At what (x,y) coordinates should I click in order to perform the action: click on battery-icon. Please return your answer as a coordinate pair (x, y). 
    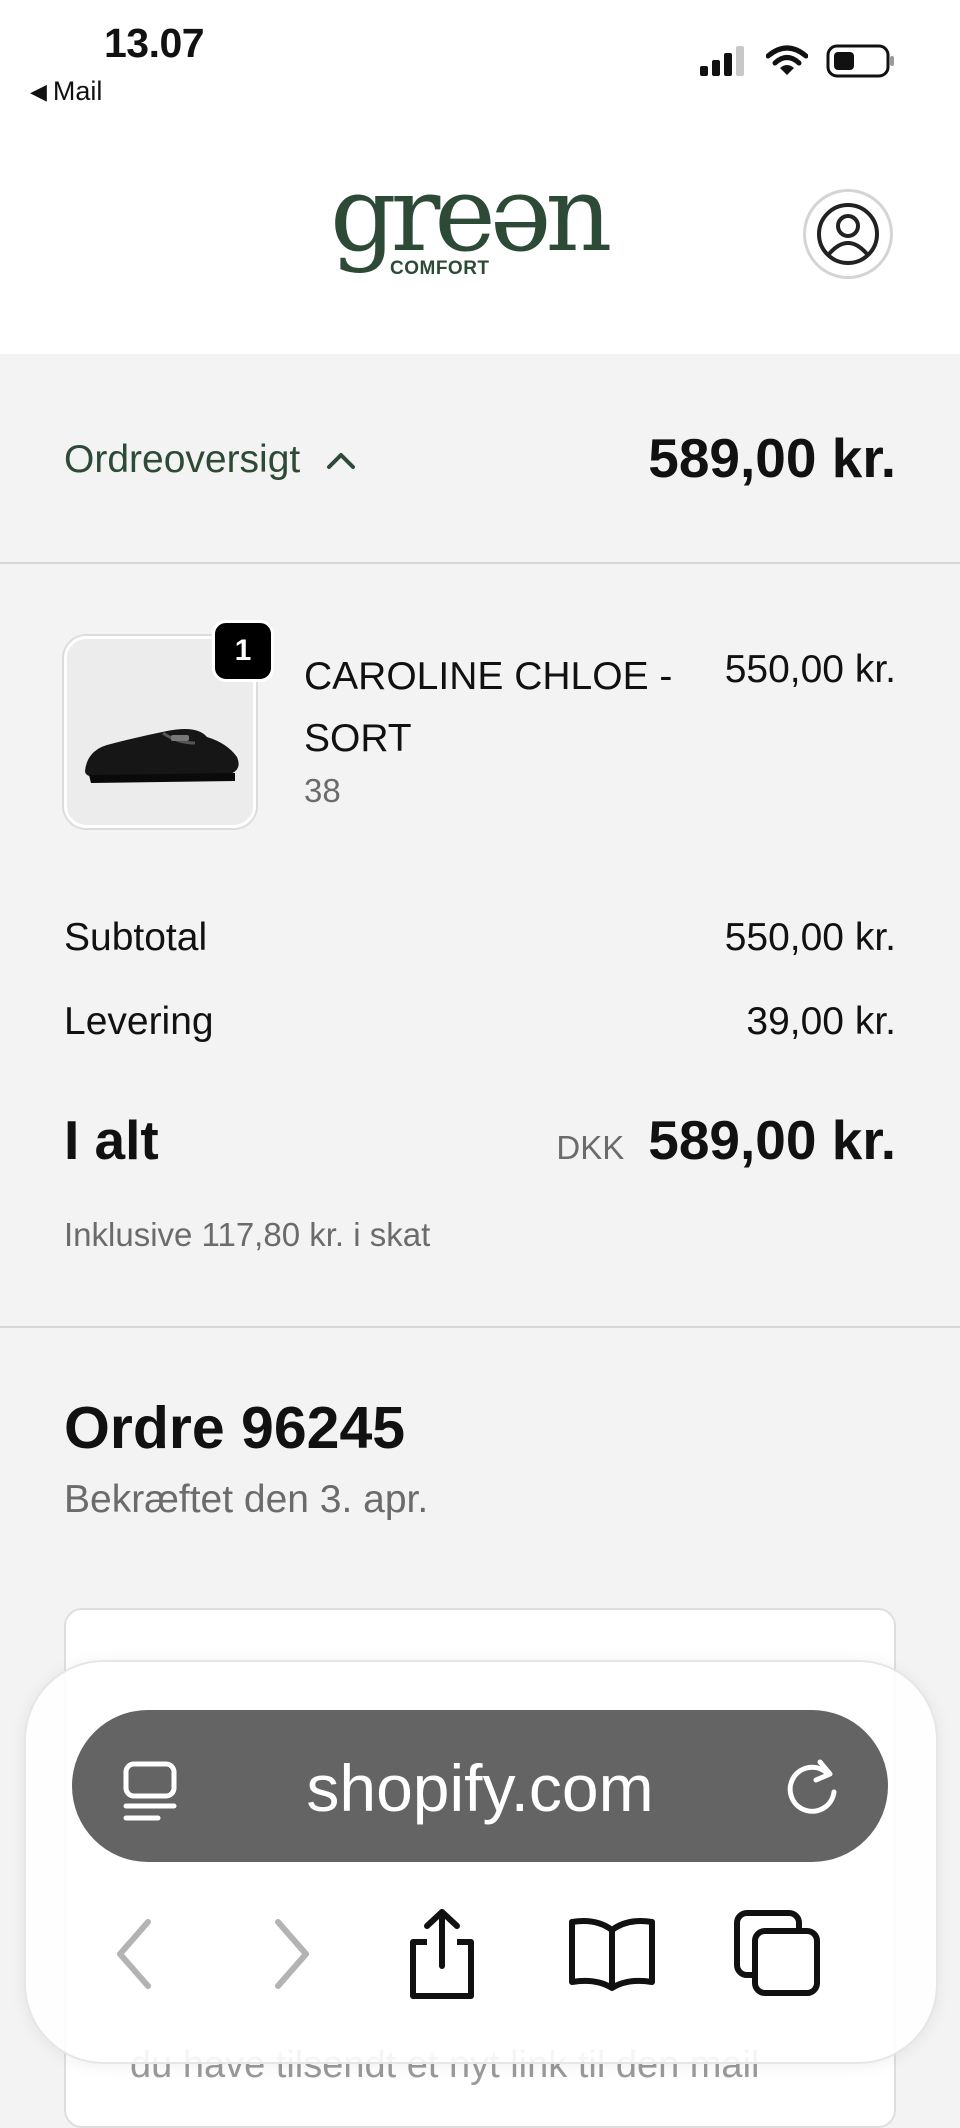
    Looking at the image, I should click on (860, 61).